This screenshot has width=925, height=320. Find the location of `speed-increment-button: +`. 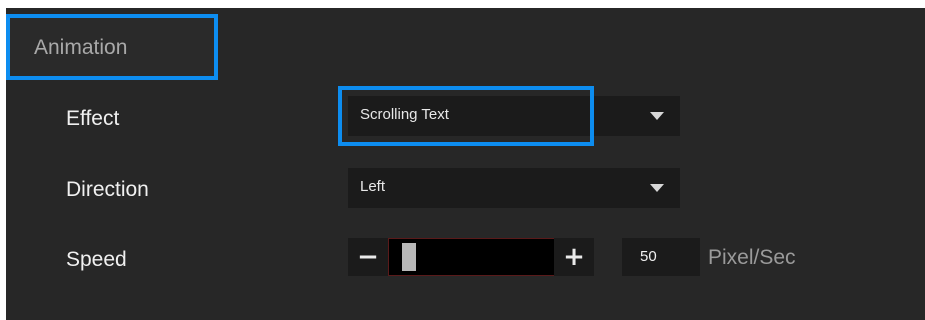

speed-increment-button: + is located at coordinates (574, 257).